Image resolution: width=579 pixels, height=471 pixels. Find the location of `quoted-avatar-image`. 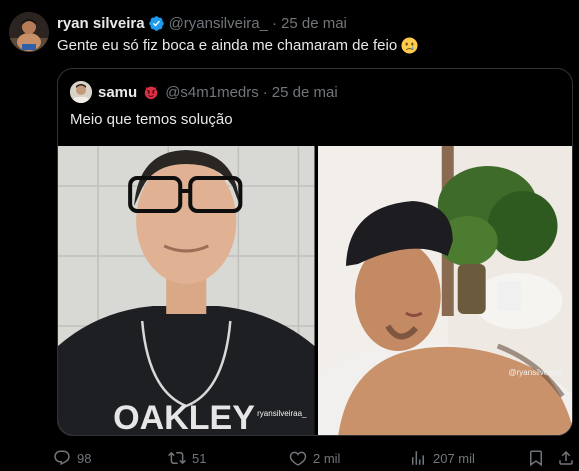

quoted-avatar-image is located at coordinates (81, 92).